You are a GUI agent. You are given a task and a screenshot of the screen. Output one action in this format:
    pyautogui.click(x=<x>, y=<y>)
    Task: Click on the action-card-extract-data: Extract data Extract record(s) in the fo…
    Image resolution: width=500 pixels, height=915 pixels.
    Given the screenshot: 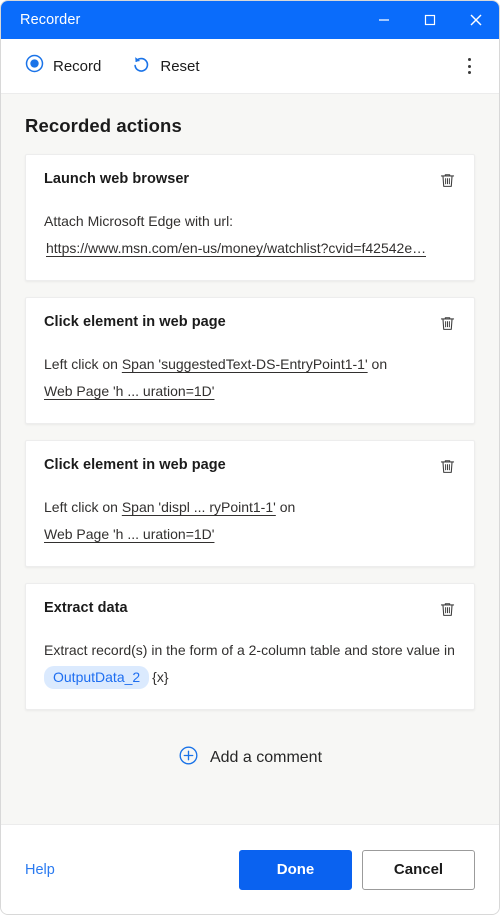 What is the action you would take?
    pyautogui.click(x=250, y=646)
    